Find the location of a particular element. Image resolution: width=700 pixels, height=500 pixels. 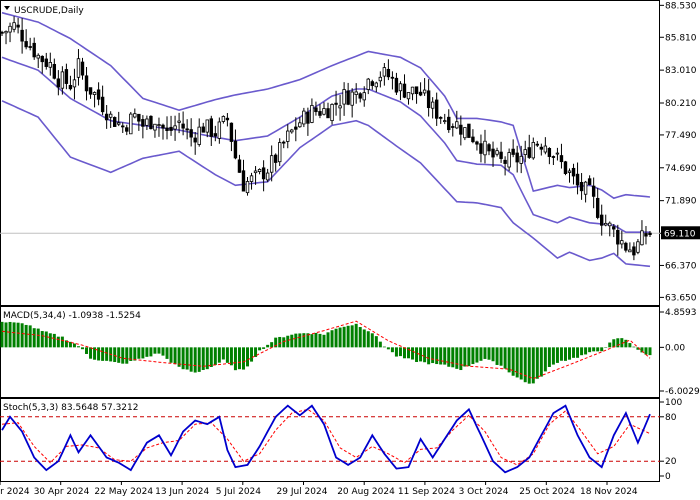

stoch-tick-label: 100 is located at coordinates (673, 403).